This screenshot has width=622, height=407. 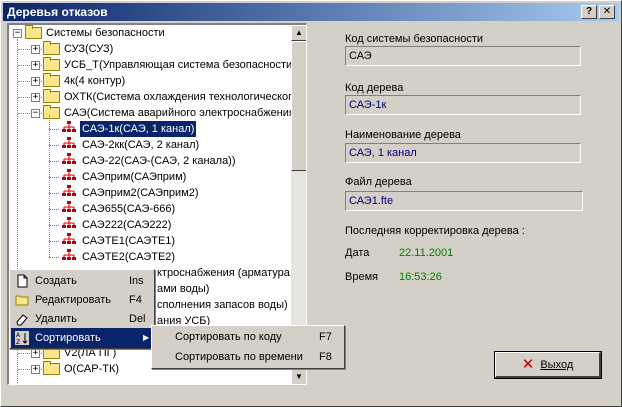 I want to click on scroll-thumb, so click(x=298, y=106).